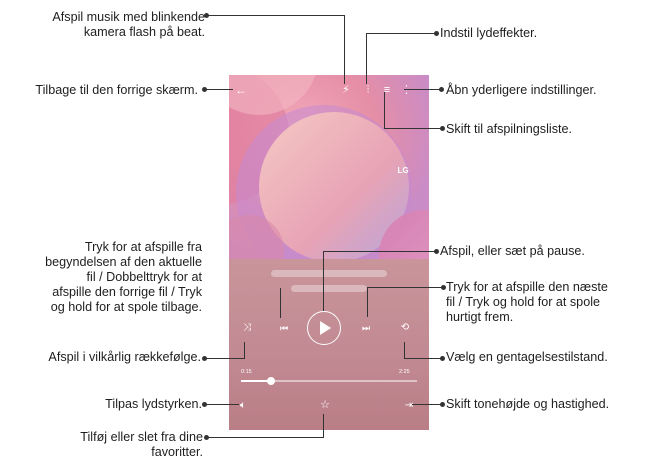 The height and width of the screenshot is (463, 648). I want to click on album-art: ← ⚡ ⫶ ≡ ⋮ LG, so click(329, 167).